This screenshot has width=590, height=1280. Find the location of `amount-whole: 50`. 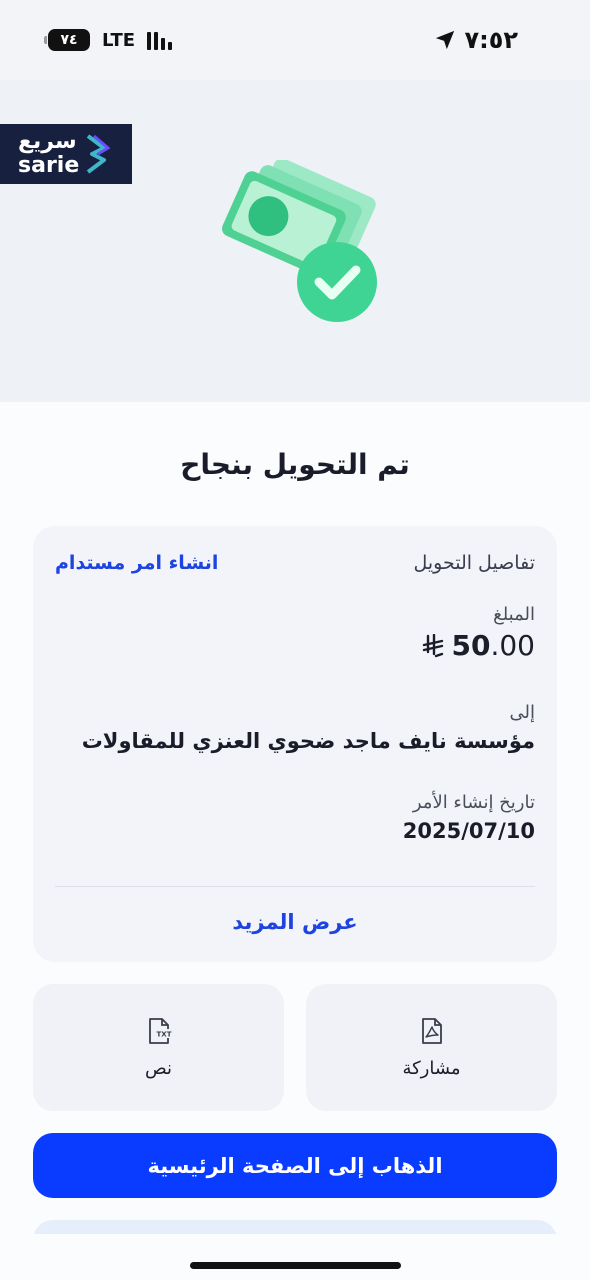

amount-whole: 50 is located at coordinates (471, 645).